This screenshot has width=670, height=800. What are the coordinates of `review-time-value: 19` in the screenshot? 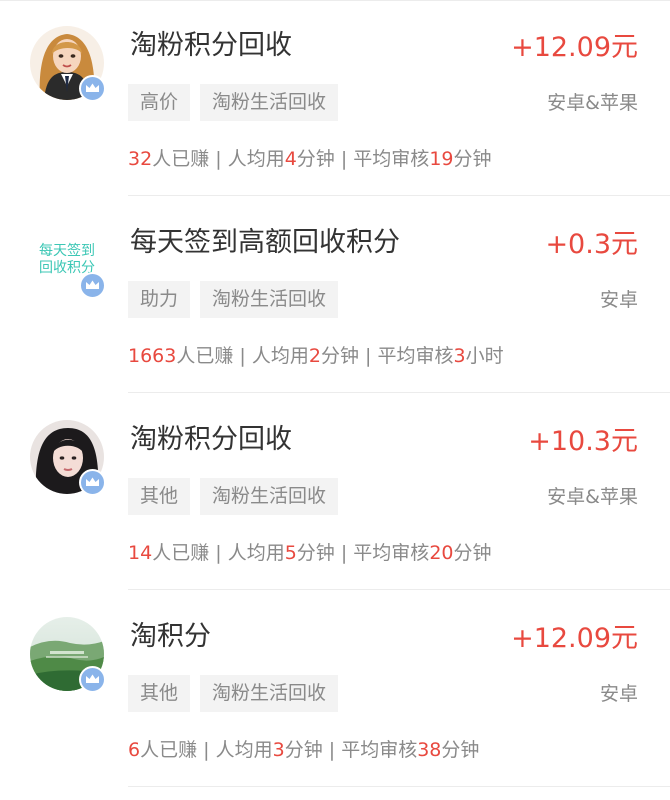 It's located at (441, 159).